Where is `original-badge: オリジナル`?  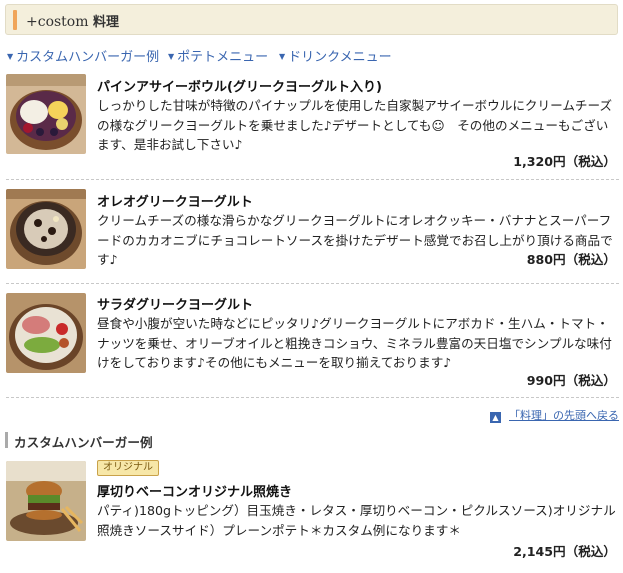 original-badge: オリジナル is located at coordinates (128, 468).